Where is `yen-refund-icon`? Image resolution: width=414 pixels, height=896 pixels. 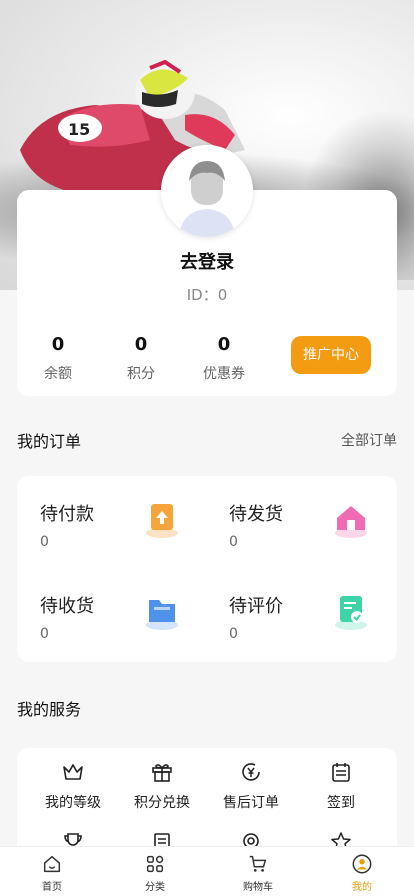 yen-refund-icon is located at coordinates (251, 772).